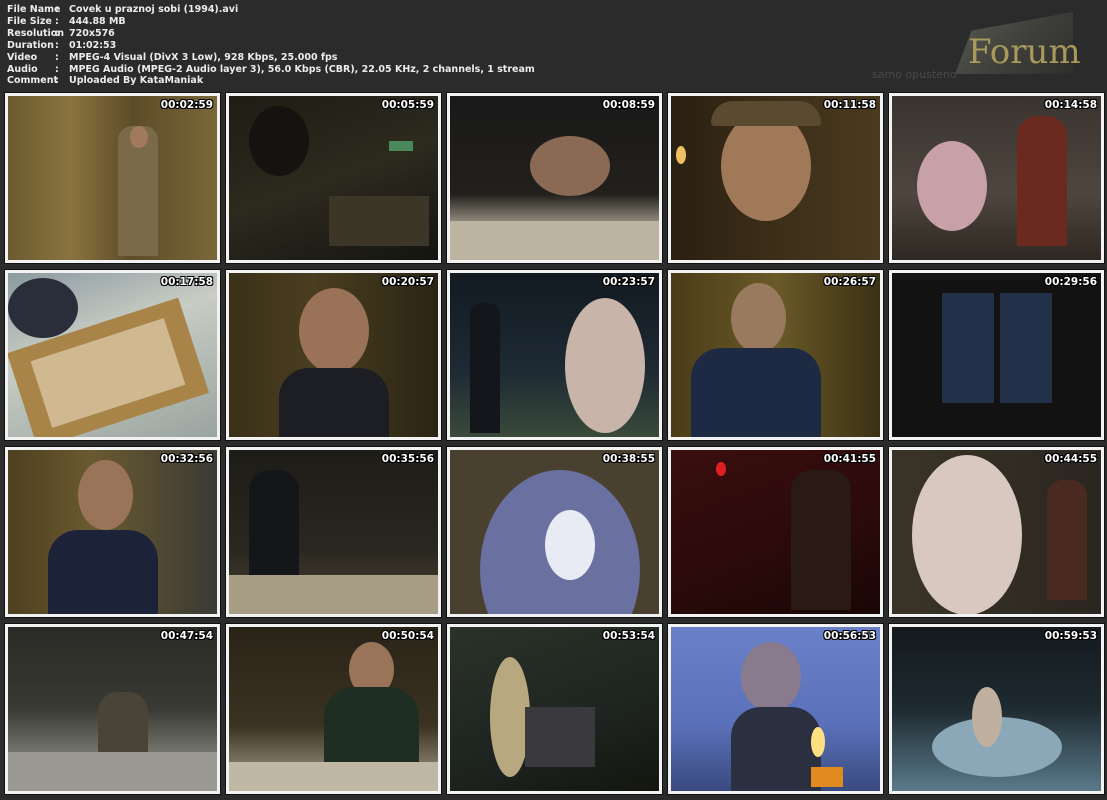 The width and height of the screenshot is (1107, 800). I want to click on thumbnail-frame: 00:53:54, so click(554, 709).